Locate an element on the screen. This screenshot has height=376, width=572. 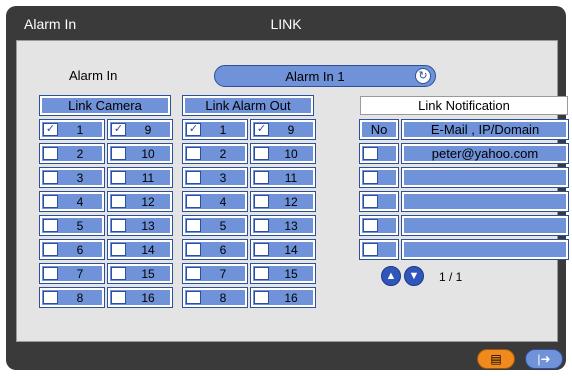
refresh-icon: ↻ is located at coordinates (423, 76).